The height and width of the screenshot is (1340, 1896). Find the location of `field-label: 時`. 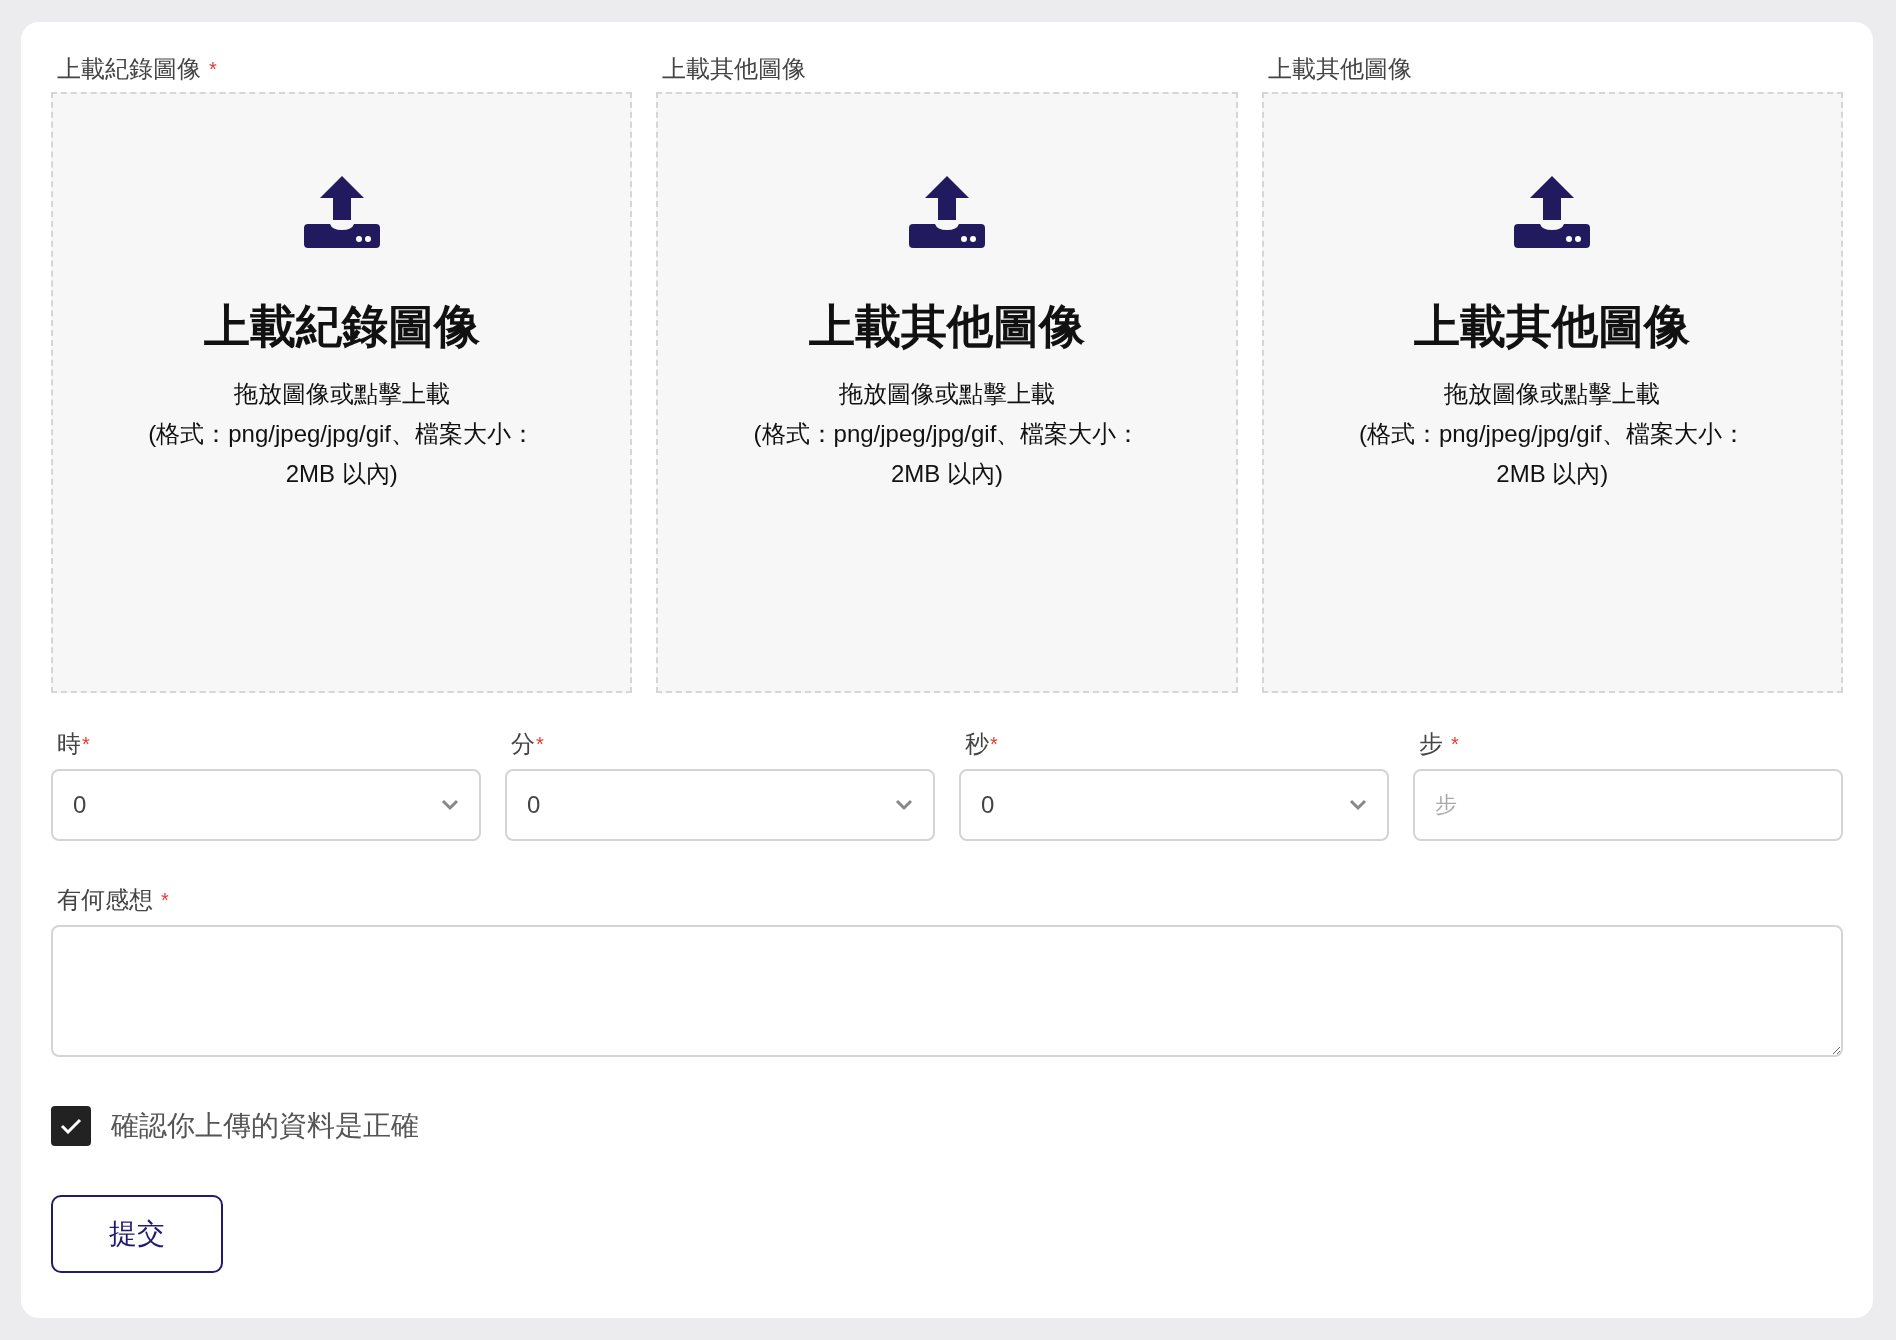

field-label: 時 is located at coordinates (69, 744).